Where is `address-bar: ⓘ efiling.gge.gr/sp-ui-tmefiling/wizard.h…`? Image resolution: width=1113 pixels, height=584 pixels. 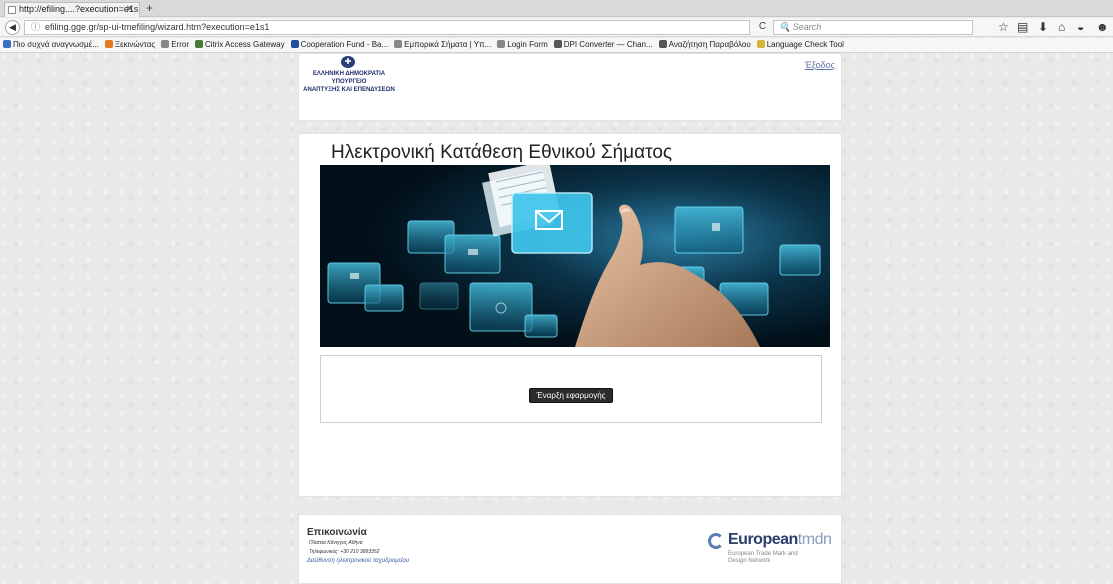
address-bar: ⓘ efiling.gge.gr/sp-ui-tmefiling/wizard.h… is located at coordinates (387, 27).